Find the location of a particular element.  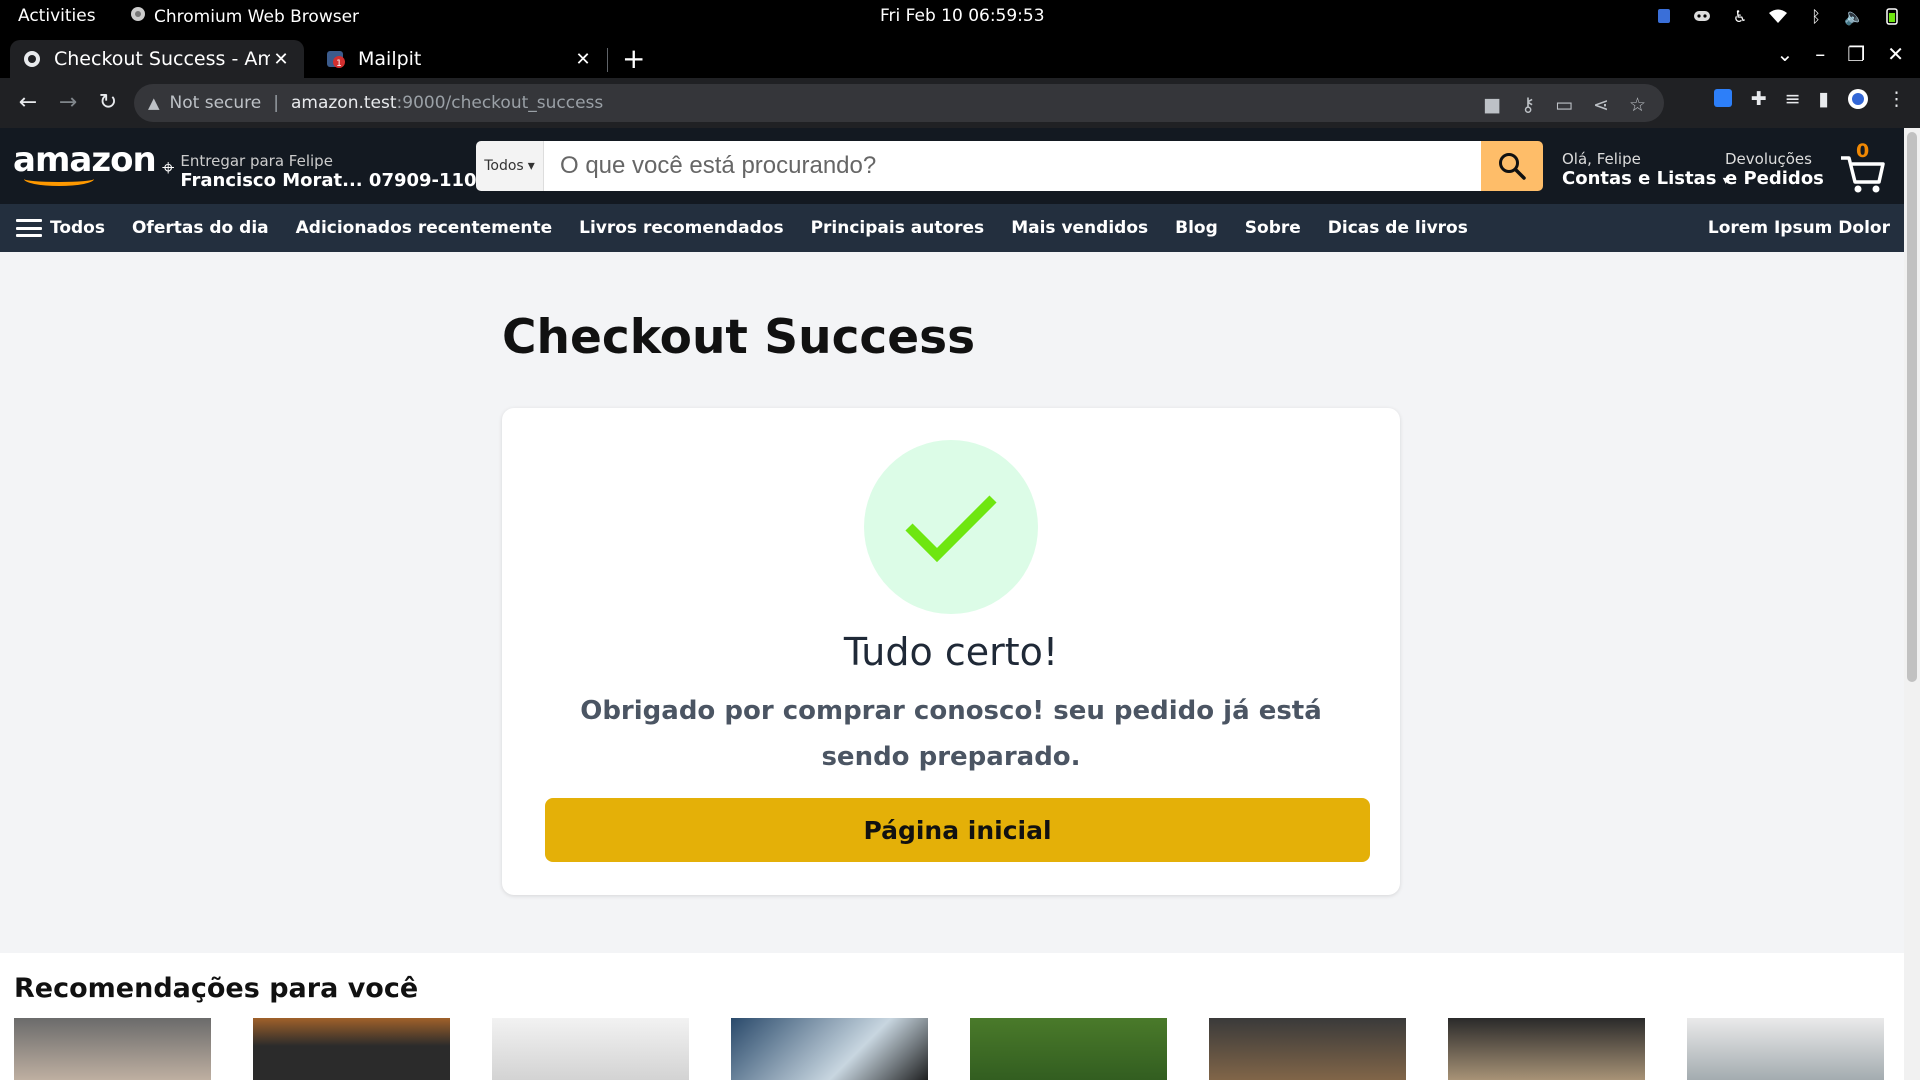

mailpit-icon: 1 is located at coordinates (336, 59).